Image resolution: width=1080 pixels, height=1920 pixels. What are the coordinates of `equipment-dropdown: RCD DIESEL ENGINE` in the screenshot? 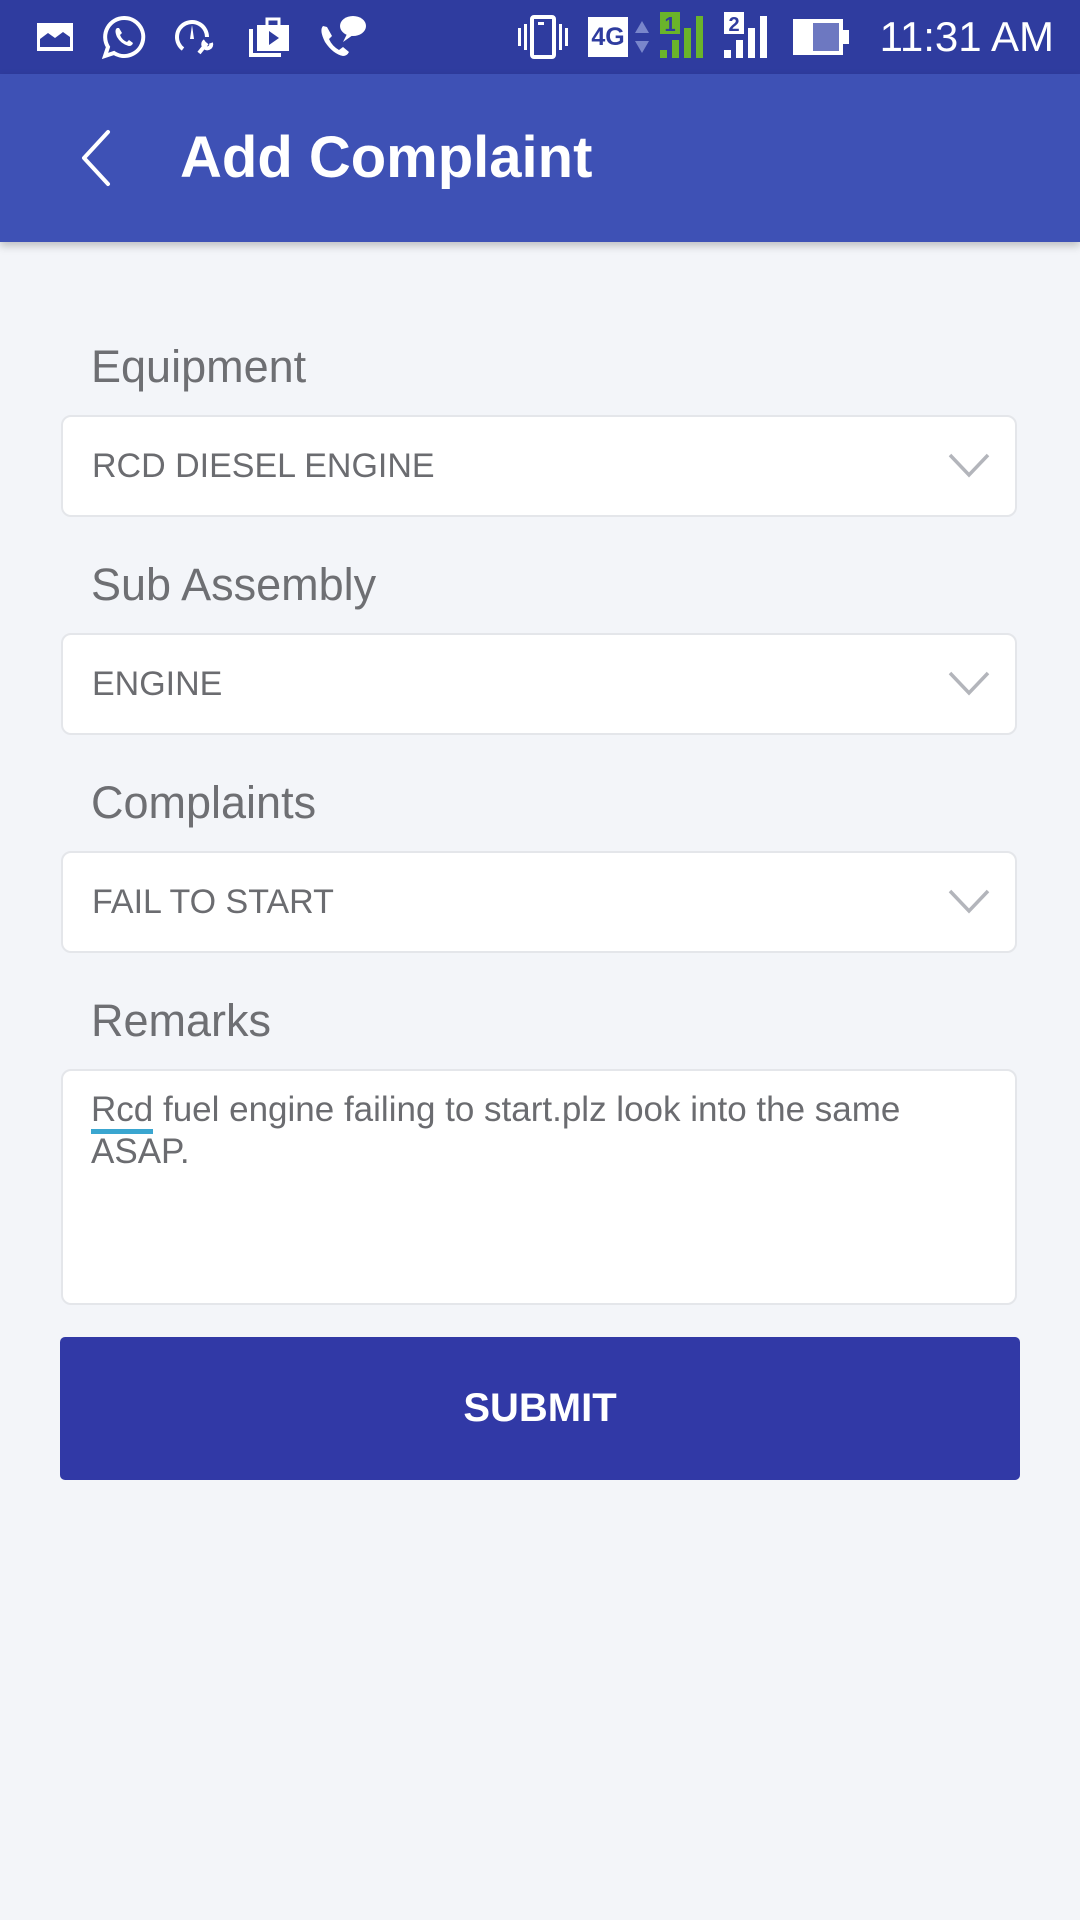 It's located at (539, 466).